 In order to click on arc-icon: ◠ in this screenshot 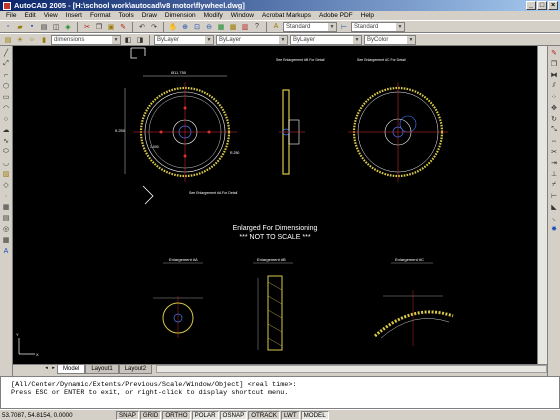, I will do `click(6, 108)`.